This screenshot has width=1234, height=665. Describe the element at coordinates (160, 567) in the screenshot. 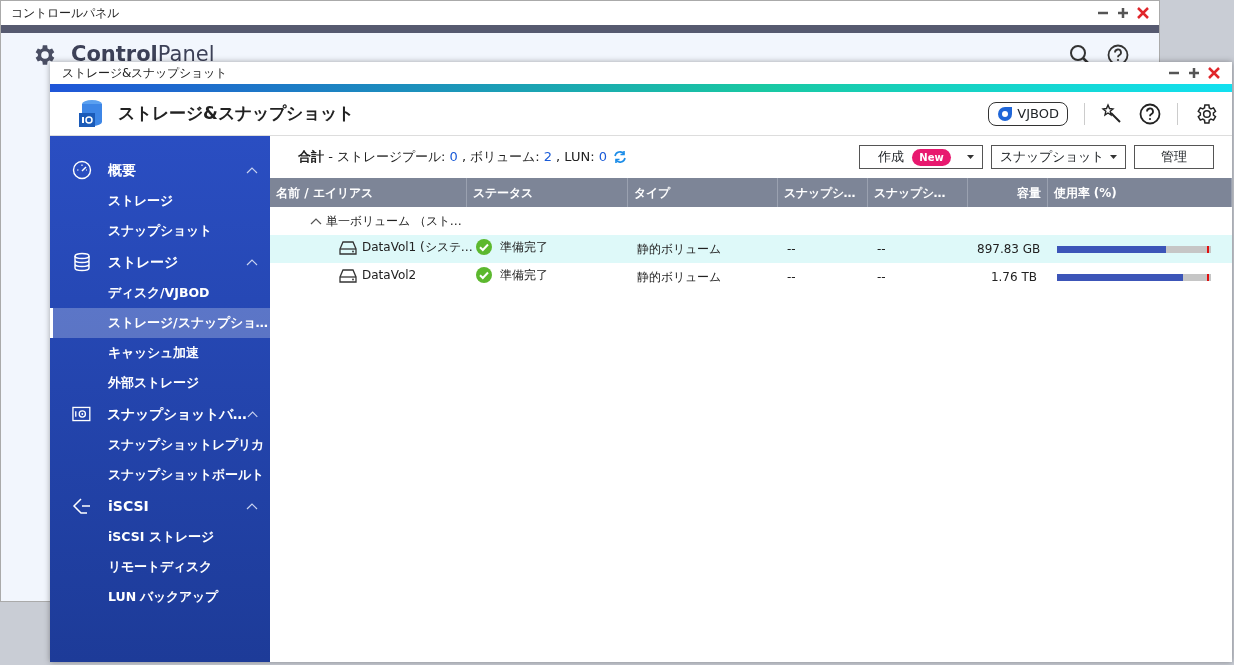

I see `sidebar-item: リモートディスク` at that location.